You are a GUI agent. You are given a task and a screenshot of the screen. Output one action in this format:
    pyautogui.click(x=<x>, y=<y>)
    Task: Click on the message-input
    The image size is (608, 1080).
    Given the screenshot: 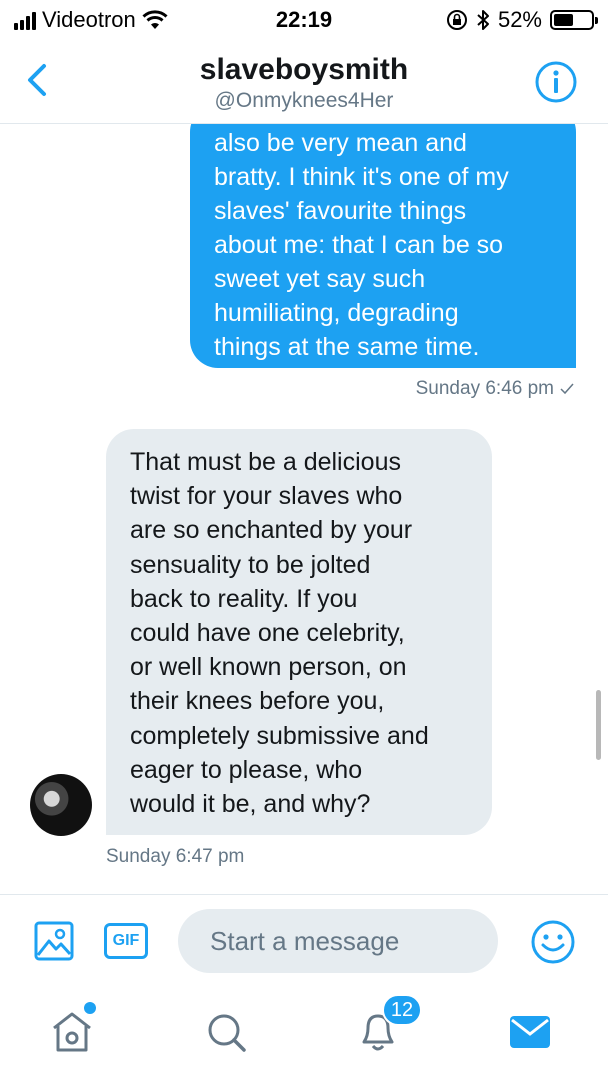 What is the action you would take?
    pyautogui.click(x=338, y=941)
    